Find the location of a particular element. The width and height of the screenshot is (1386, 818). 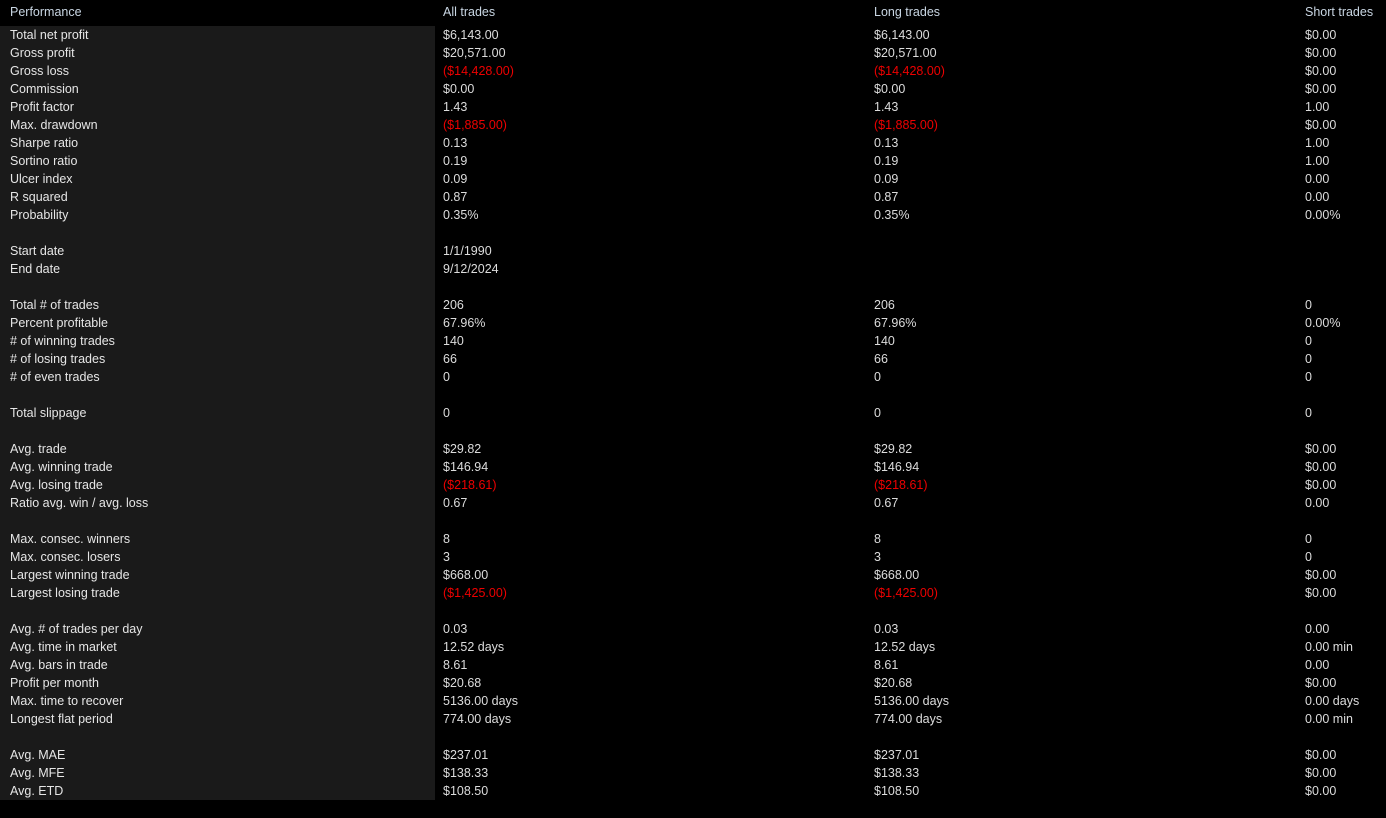

metric-value-all-trades: $138.33 is located at coordinates (466, 773).